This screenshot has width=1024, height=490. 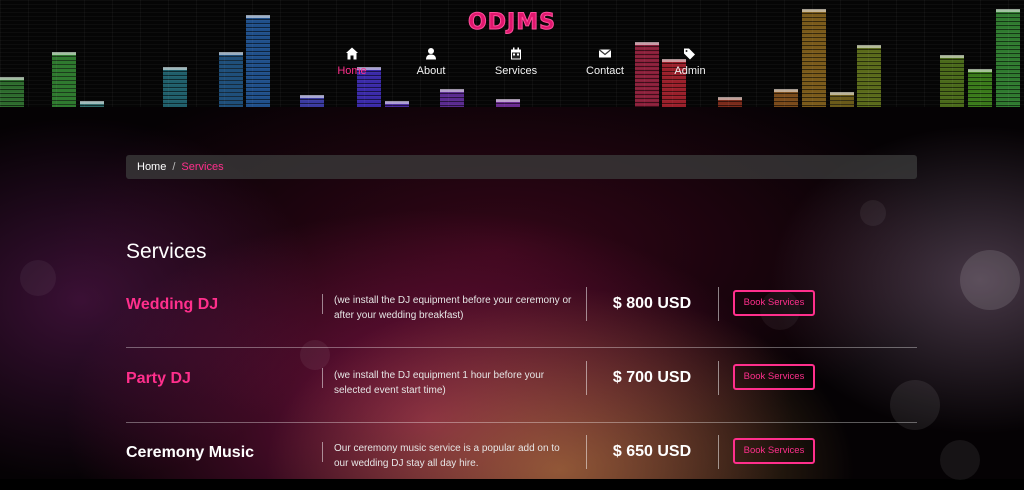 I want to click on breadcrumb: Home / Services, so click(x=521, y=167).